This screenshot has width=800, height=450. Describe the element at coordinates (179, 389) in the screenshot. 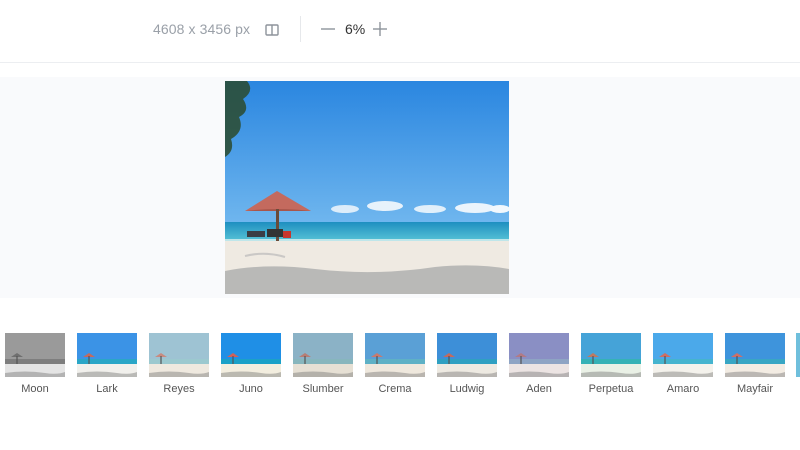

I see `filter-label: Reyes` at that location.